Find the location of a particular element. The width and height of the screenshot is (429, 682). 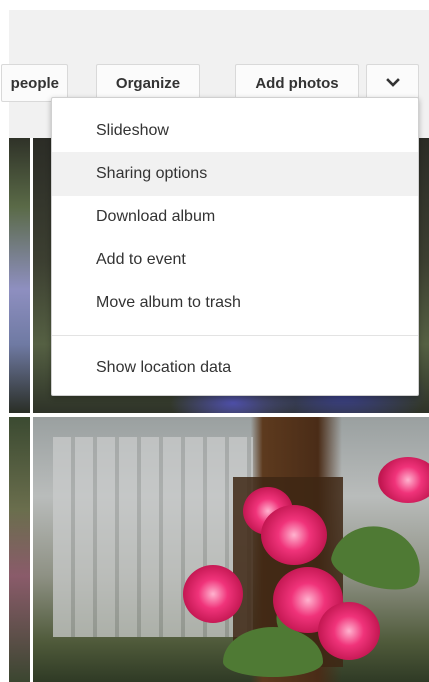

menu-item-show-location-data: Show location data is located at coordinates (235, 368).